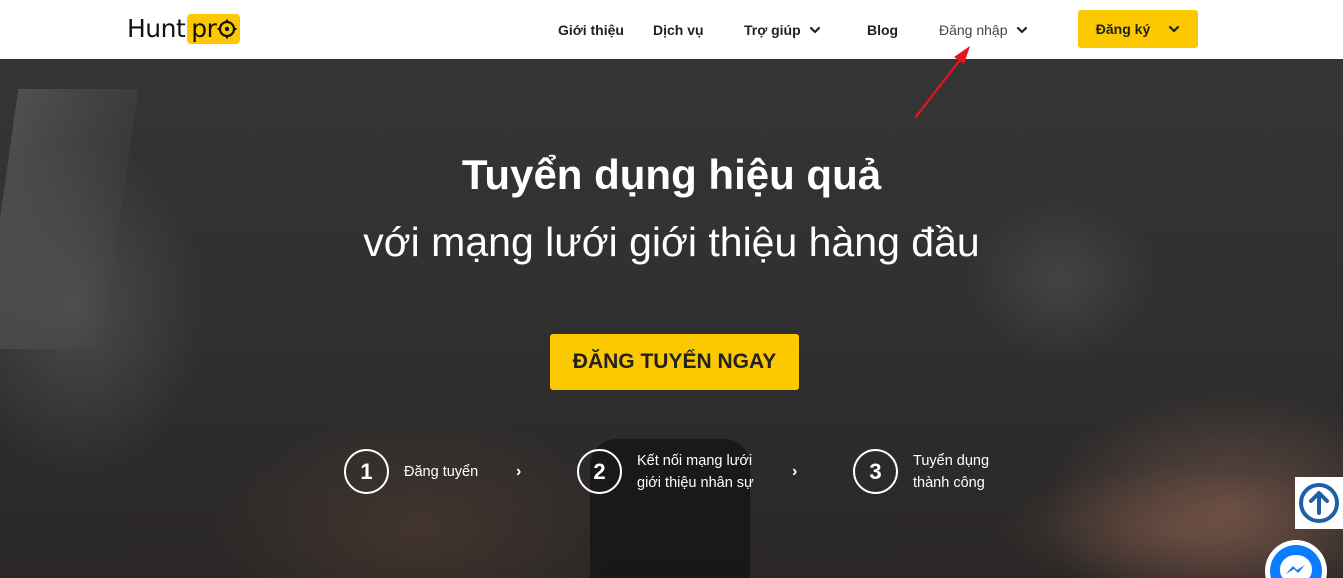 This screenshot has height=578, width=1343. I want to click on step-3-number: 3, so click(875, 471).